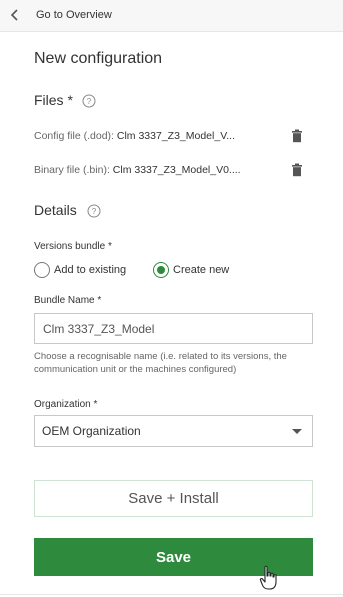  I want to click on organization-select: OEM Organization, so click(173, 431).